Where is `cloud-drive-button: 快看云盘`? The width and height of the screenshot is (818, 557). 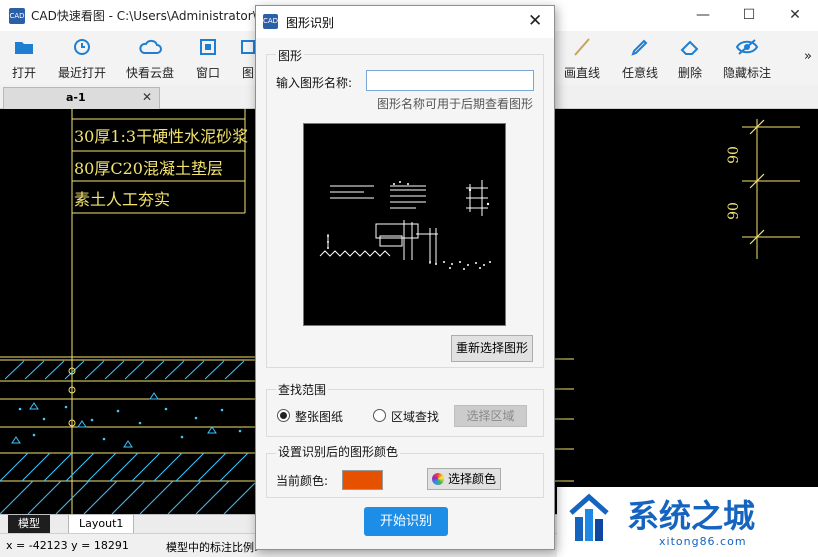
cloud-drive-button: 快看云盘 is located at coordinates (150, 58).